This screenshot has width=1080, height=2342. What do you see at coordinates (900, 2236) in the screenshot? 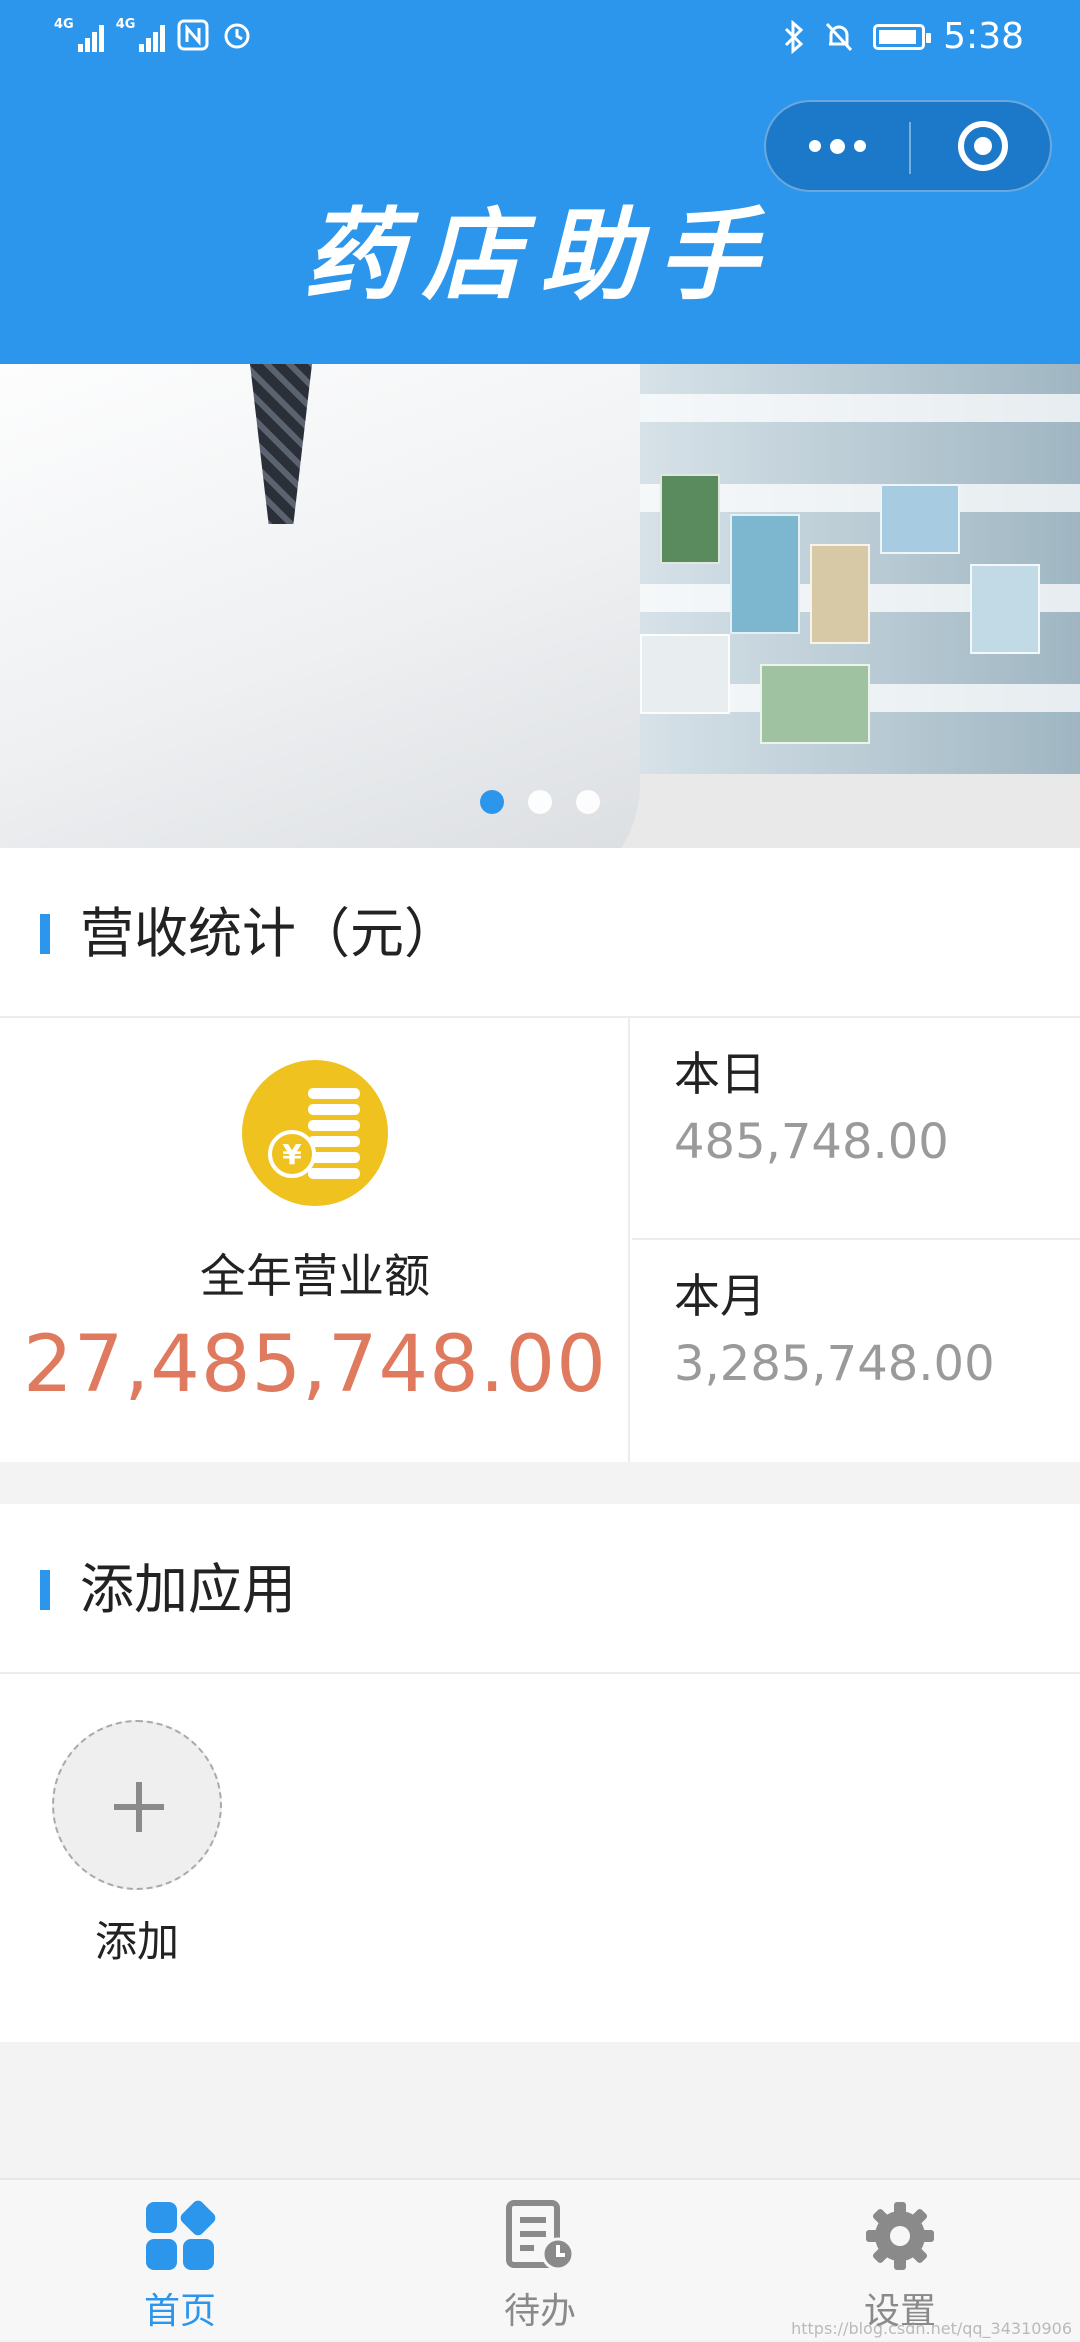
I see `gear-icon` at bounding box center [900, 2236].